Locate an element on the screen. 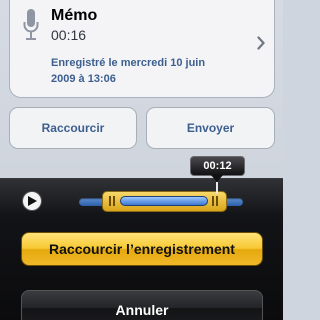  shorten-button: Raccourcir is located at coordinates (73, 128).